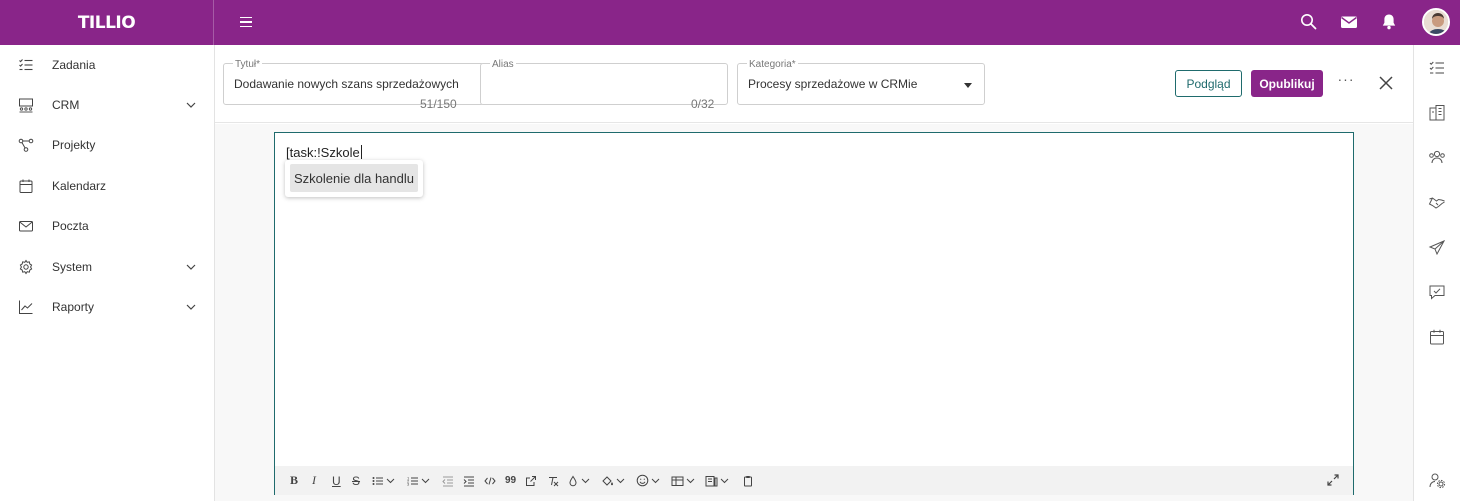 The width and height of the screenshot is (1460, 501). Describe the element at coordinates (1287, 83) in the screenshot. I see `publish-button: Opublikuj` at that location.